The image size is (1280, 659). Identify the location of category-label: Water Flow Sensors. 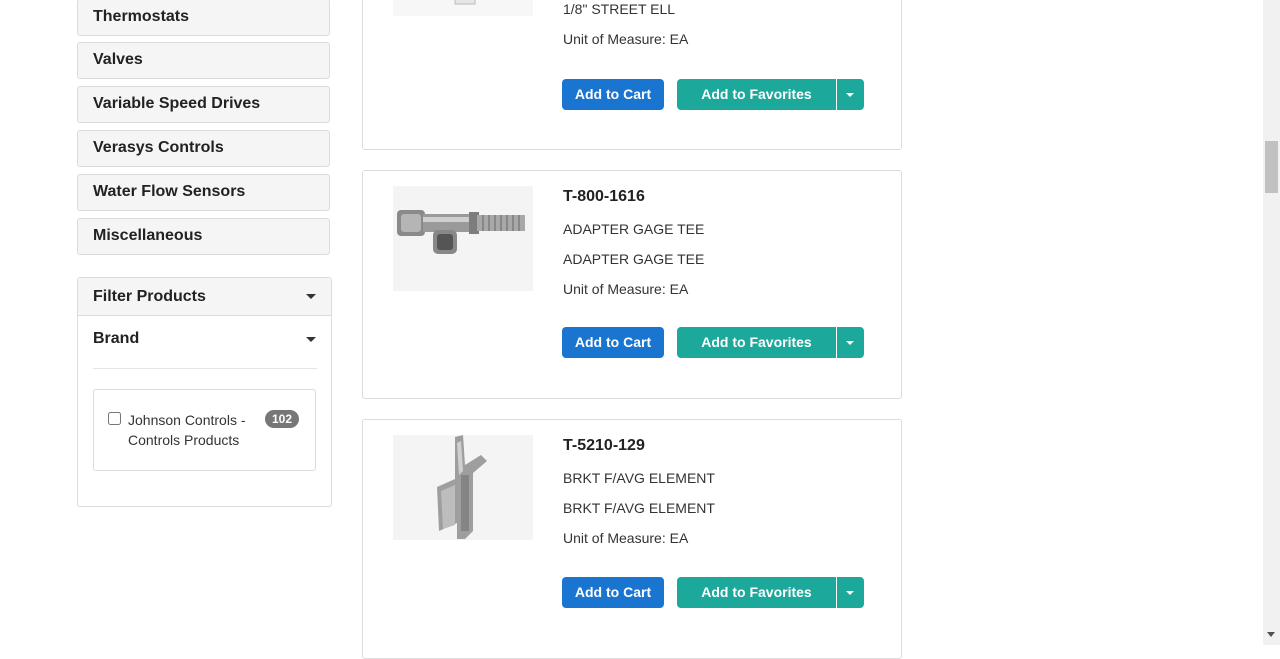
(169, 191).